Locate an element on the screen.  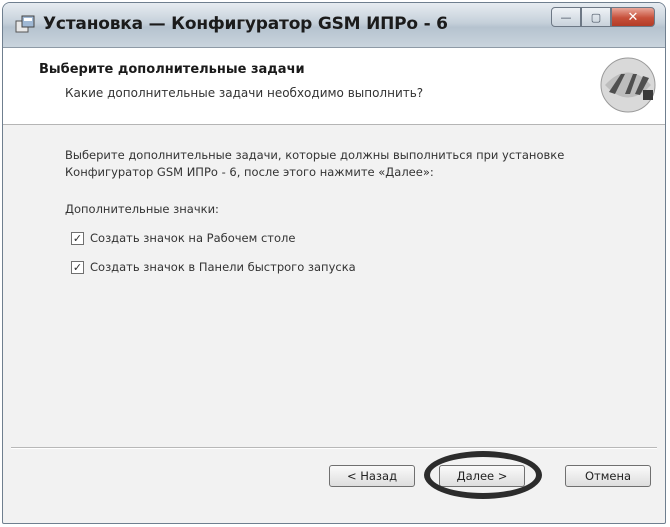
additional-icons-label: Дополнительные значки: is located at coordinates (142, 209).